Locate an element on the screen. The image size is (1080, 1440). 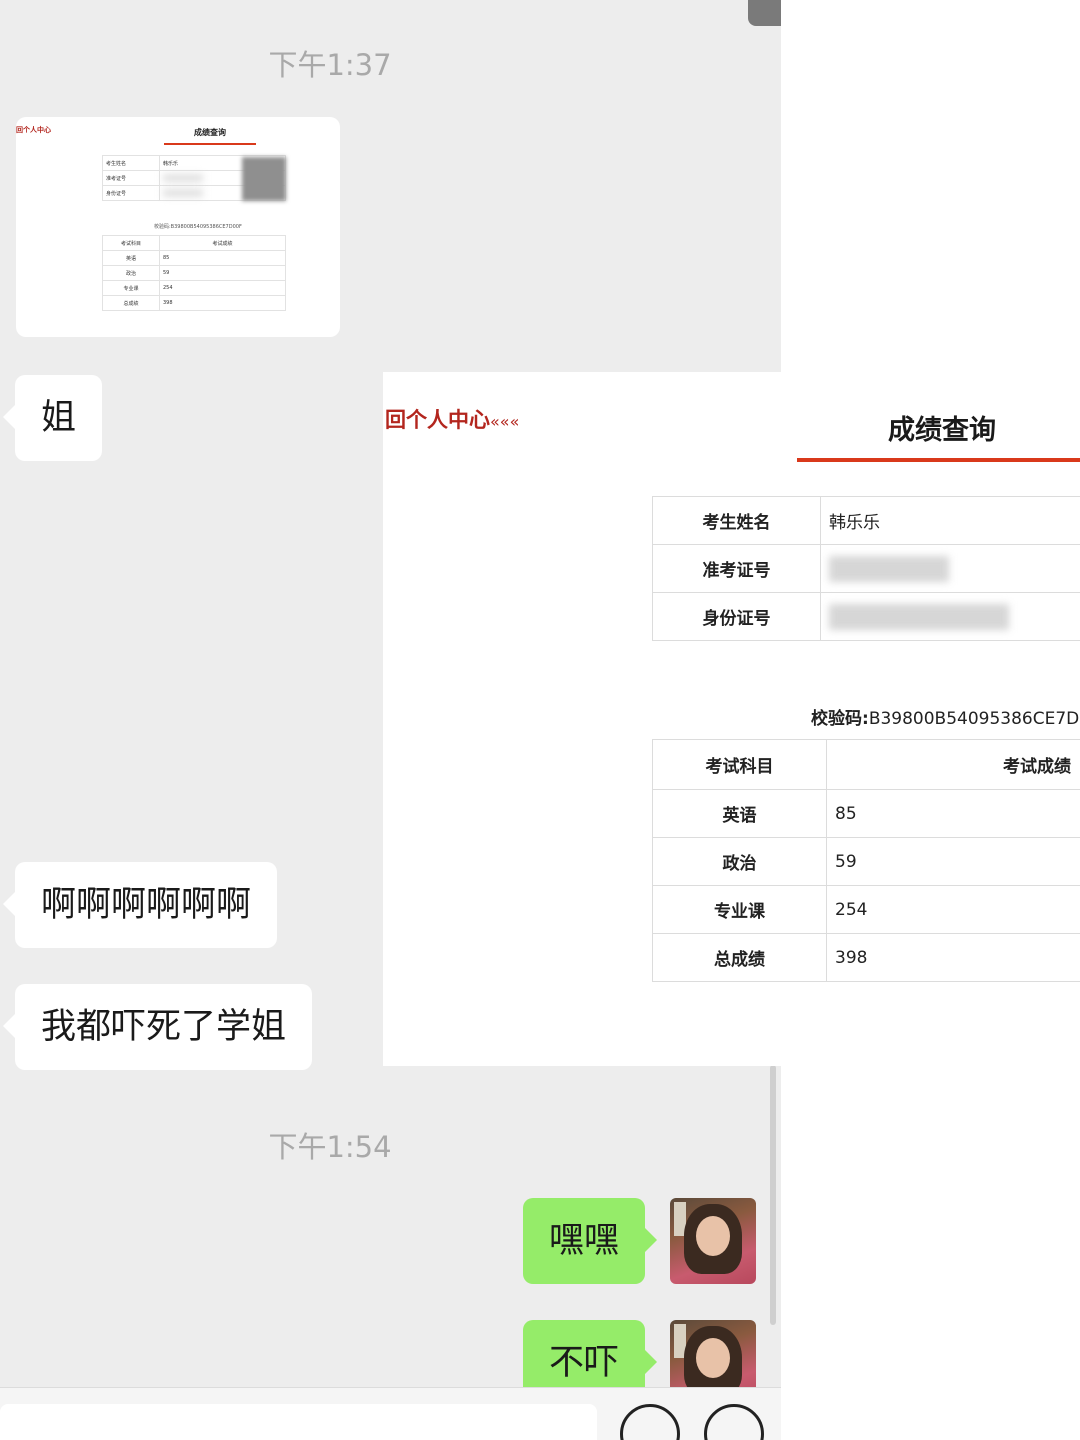
info-label: 考生姓名 is located at coordinates (736, 520).